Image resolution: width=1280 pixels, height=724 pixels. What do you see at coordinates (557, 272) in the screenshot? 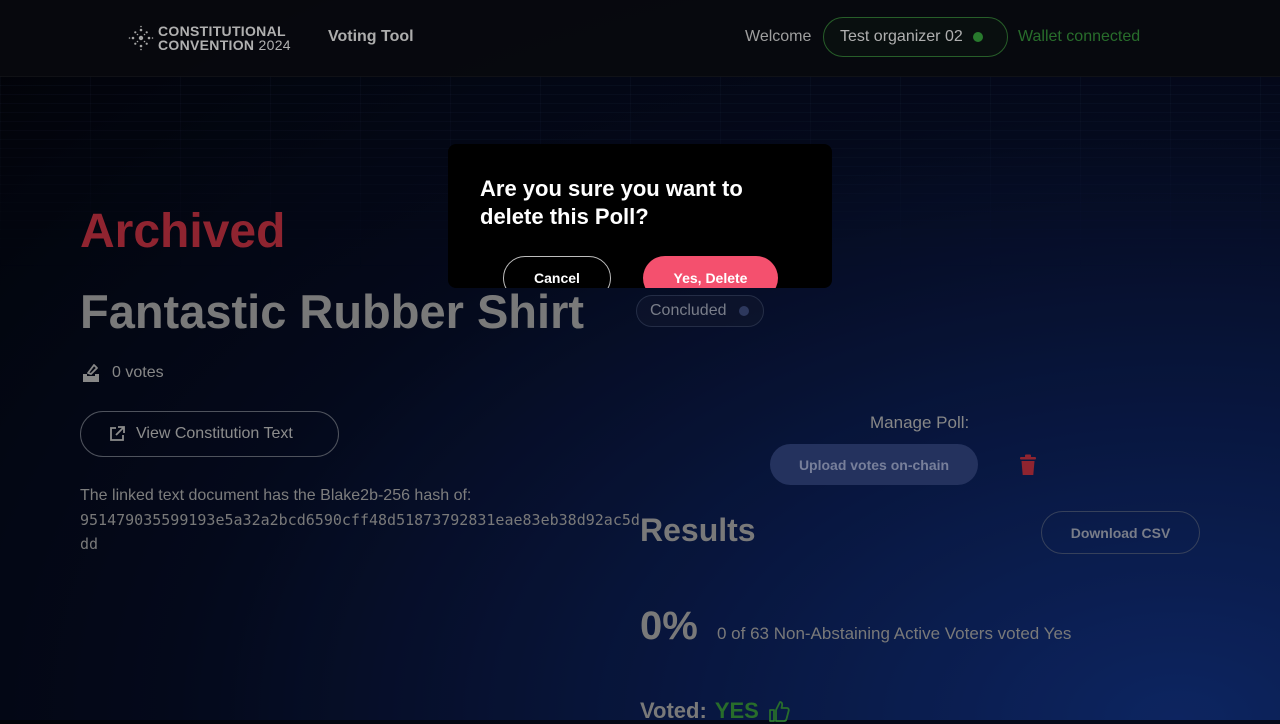
I see `cancel-button: Cancel` at bounding box center [557, 272].